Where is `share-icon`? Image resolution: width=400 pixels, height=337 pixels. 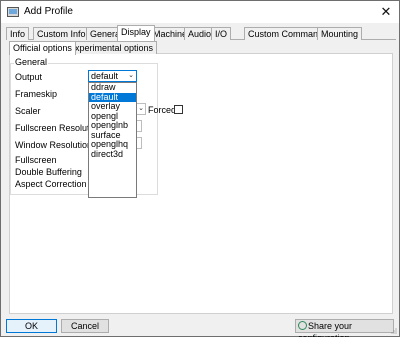
share-icon is located at coordinates (302, 326).